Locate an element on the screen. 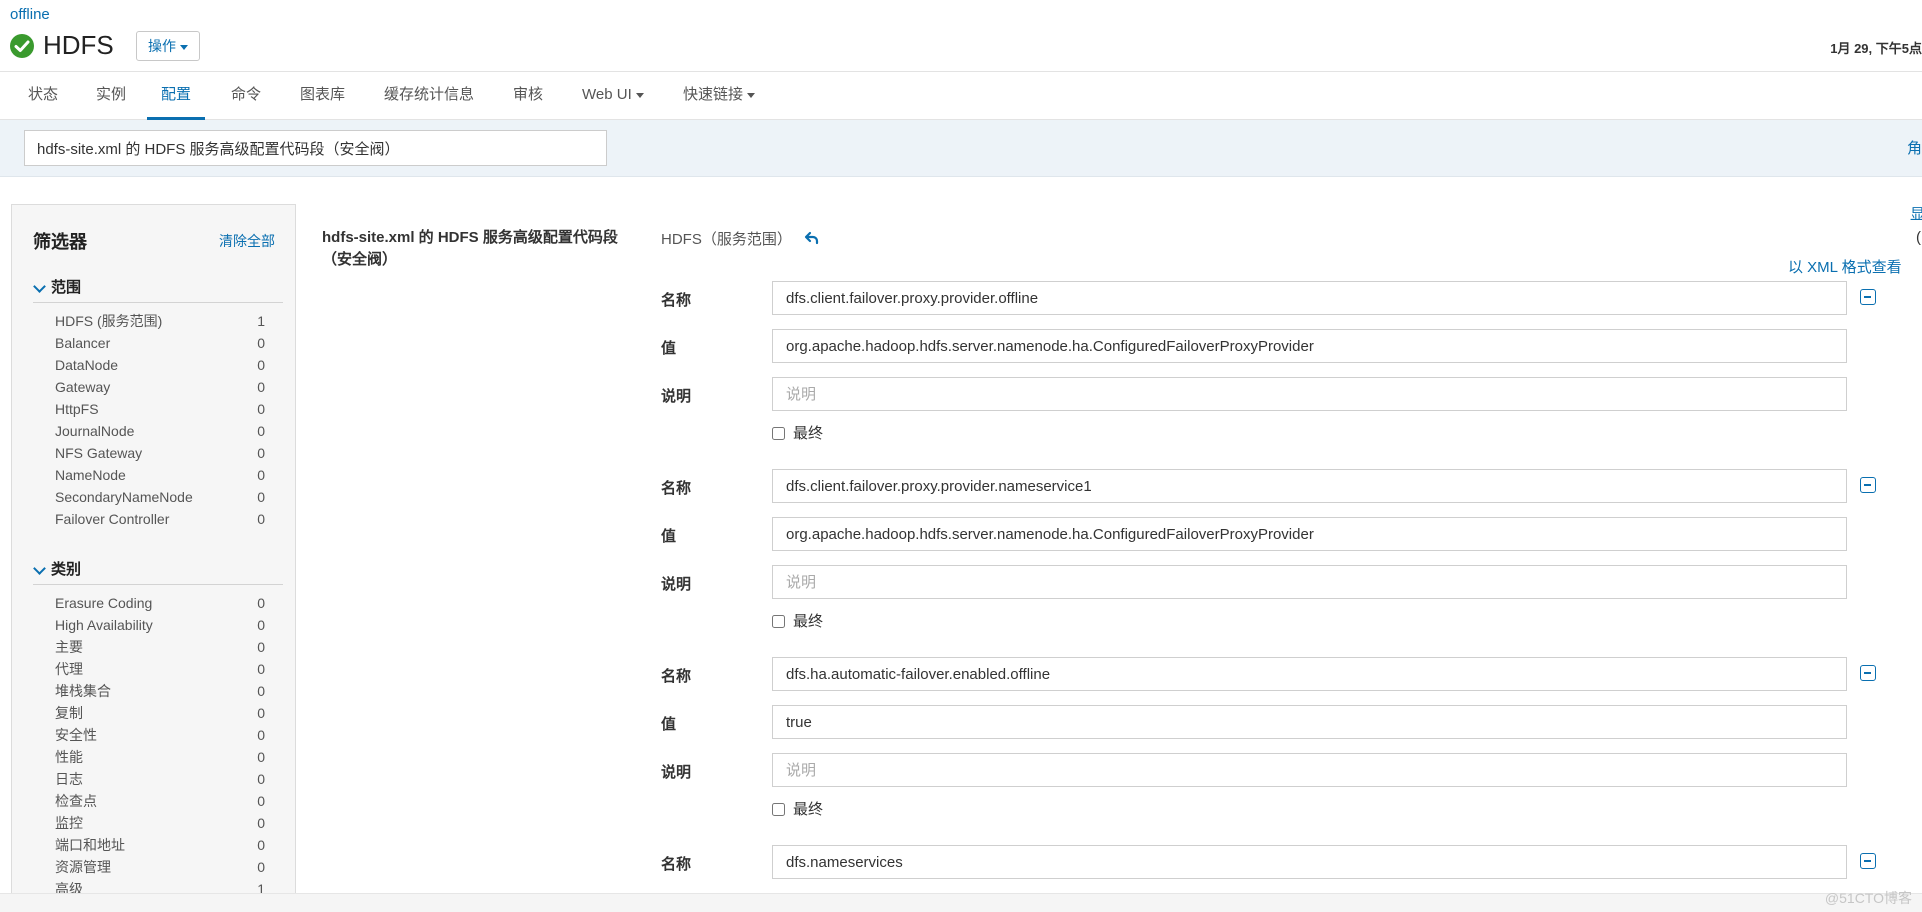  edge-text: ( is located at coordinates (1918, 237).